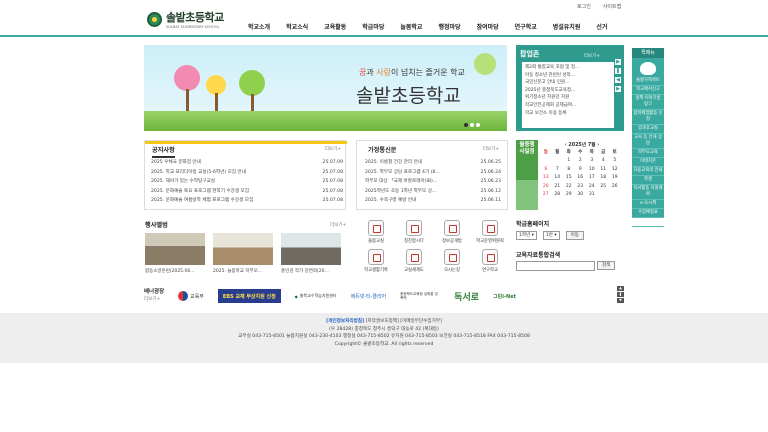  Describe the element at coordinates (384, 36) in the screenshot. I see `nav-divider` at that location.